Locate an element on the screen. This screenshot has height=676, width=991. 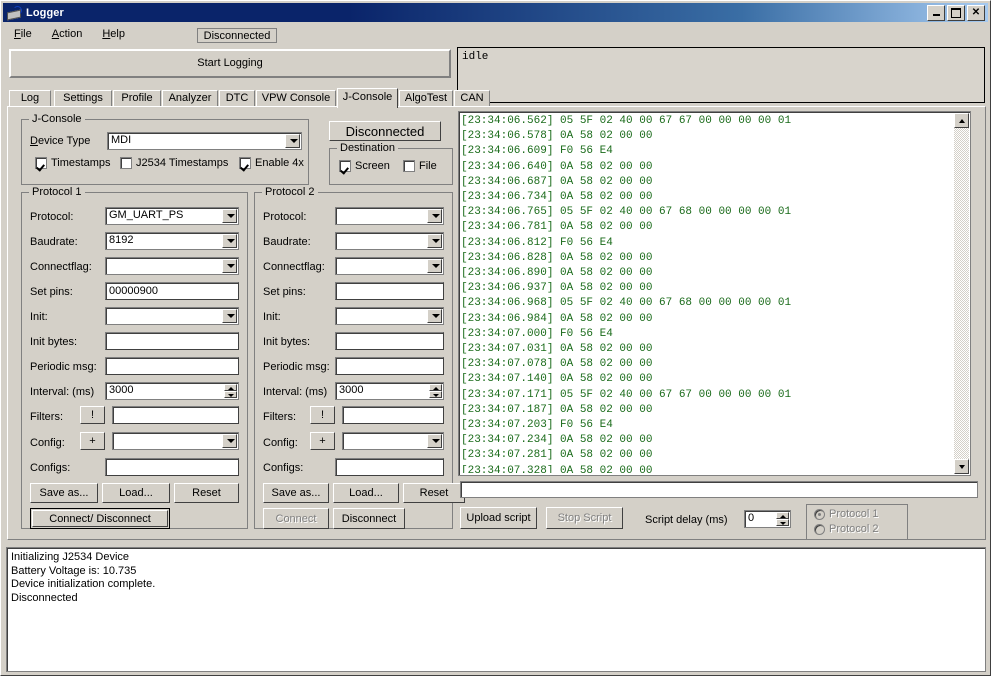
minimize-icon is located at coordinates (936, 12).